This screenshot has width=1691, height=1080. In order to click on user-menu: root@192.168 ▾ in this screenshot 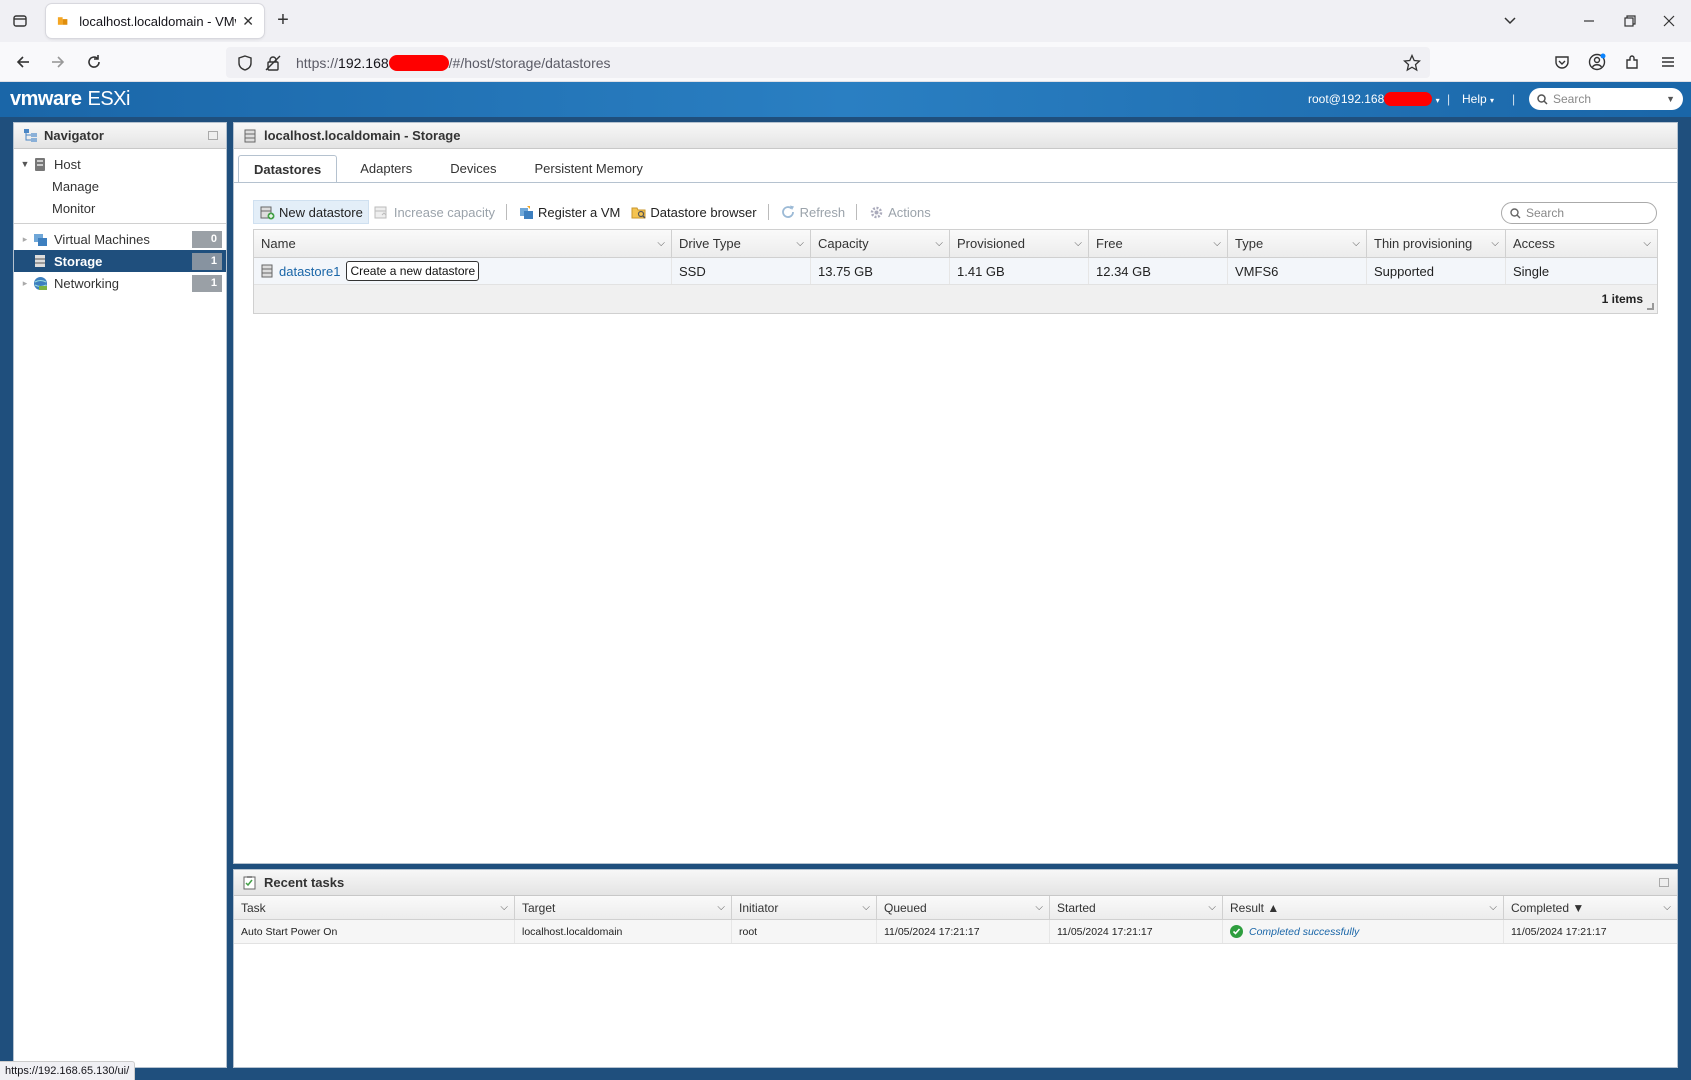, I will do `click(1374, 99)`.